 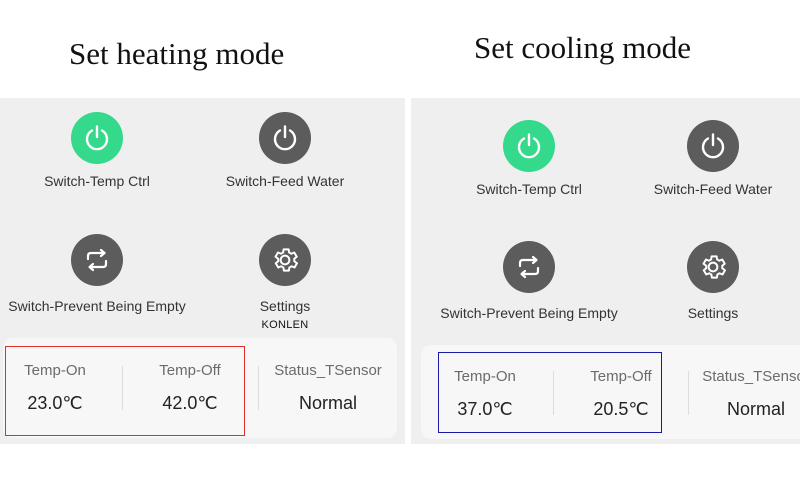 I want to click on cooling-mode-heading: Set cooling mode, so click(x=582, y=47).